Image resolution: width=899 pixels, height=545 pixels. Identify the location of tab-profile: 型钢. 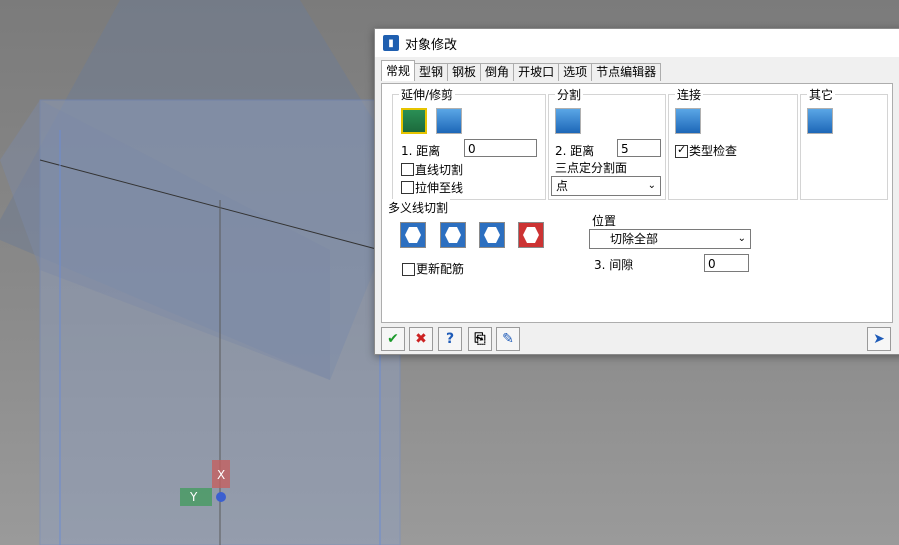
(431, 72).